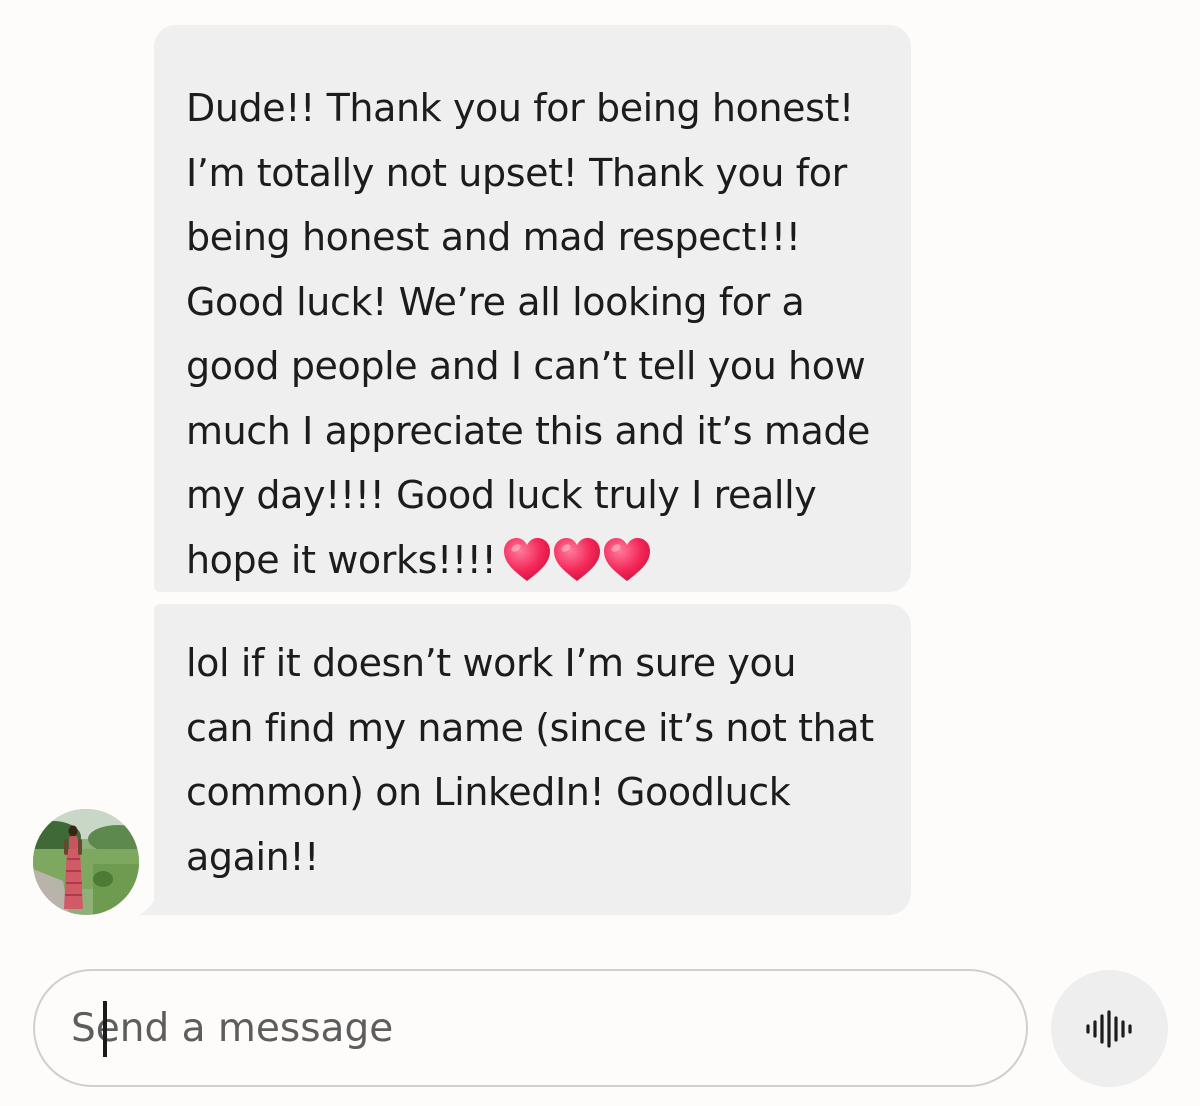 The width and height of the screenshot is (1200, 1106). Describe the element at coordinates (341, 559) in the screenshot. I see `message-line: hope it works!!!!` at that location.